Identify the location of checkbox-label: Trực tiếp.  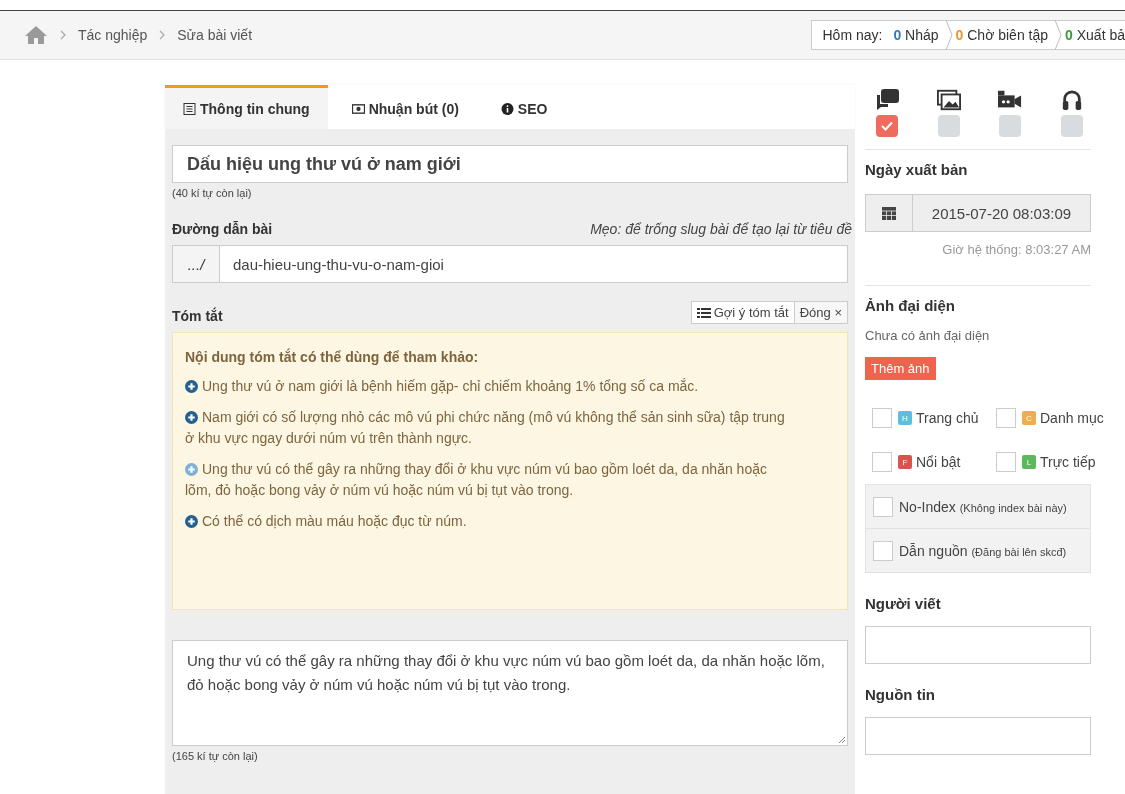
(1068, 462).